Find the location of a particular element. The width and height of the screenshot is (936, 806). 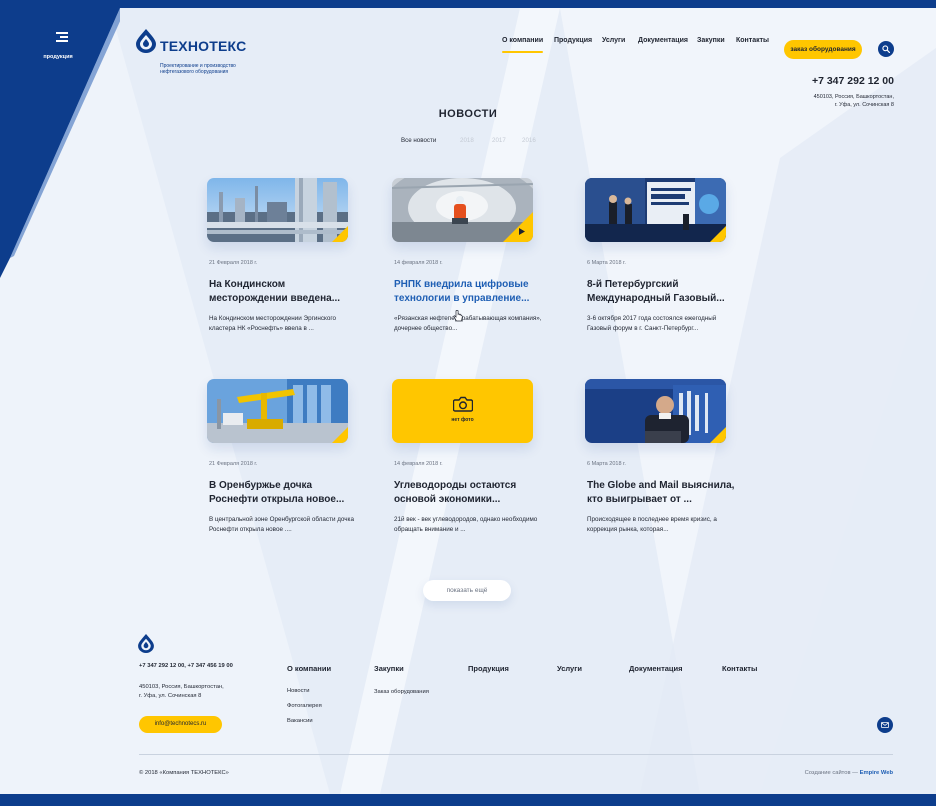

footer-col-purchases: Закупки is located at coordinates (389, 668).